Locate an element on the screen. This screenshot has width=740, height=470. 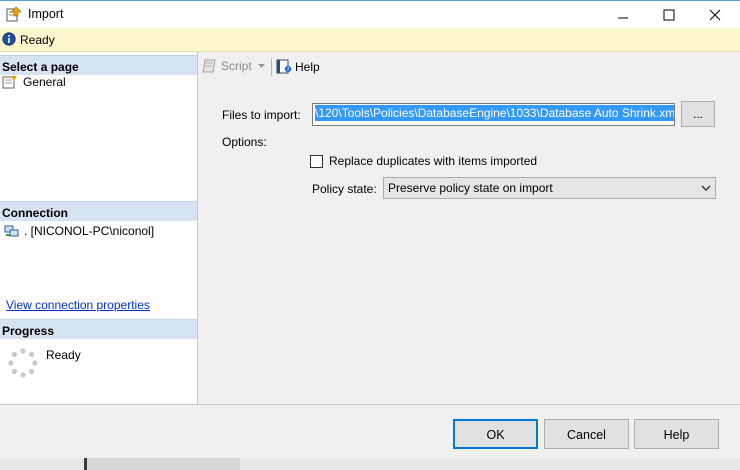
close-icon is located at coordinates (715, 15).